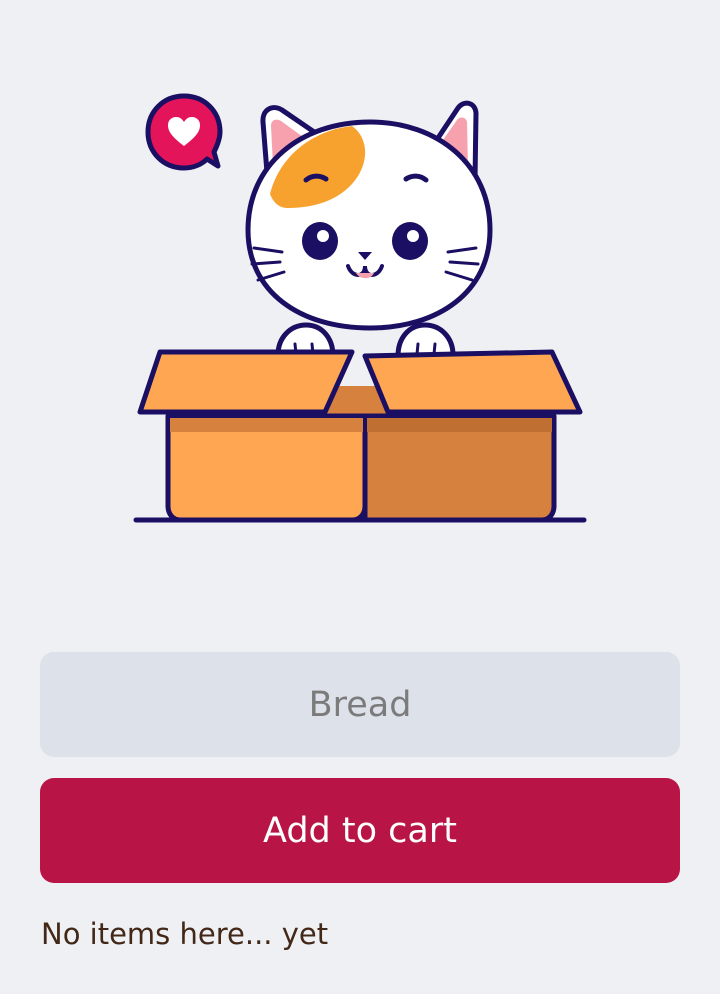 The image size is (720, 994). Describe the element at coordinates (360, 704) in the screenshot. I see `item-name-input` at that location.